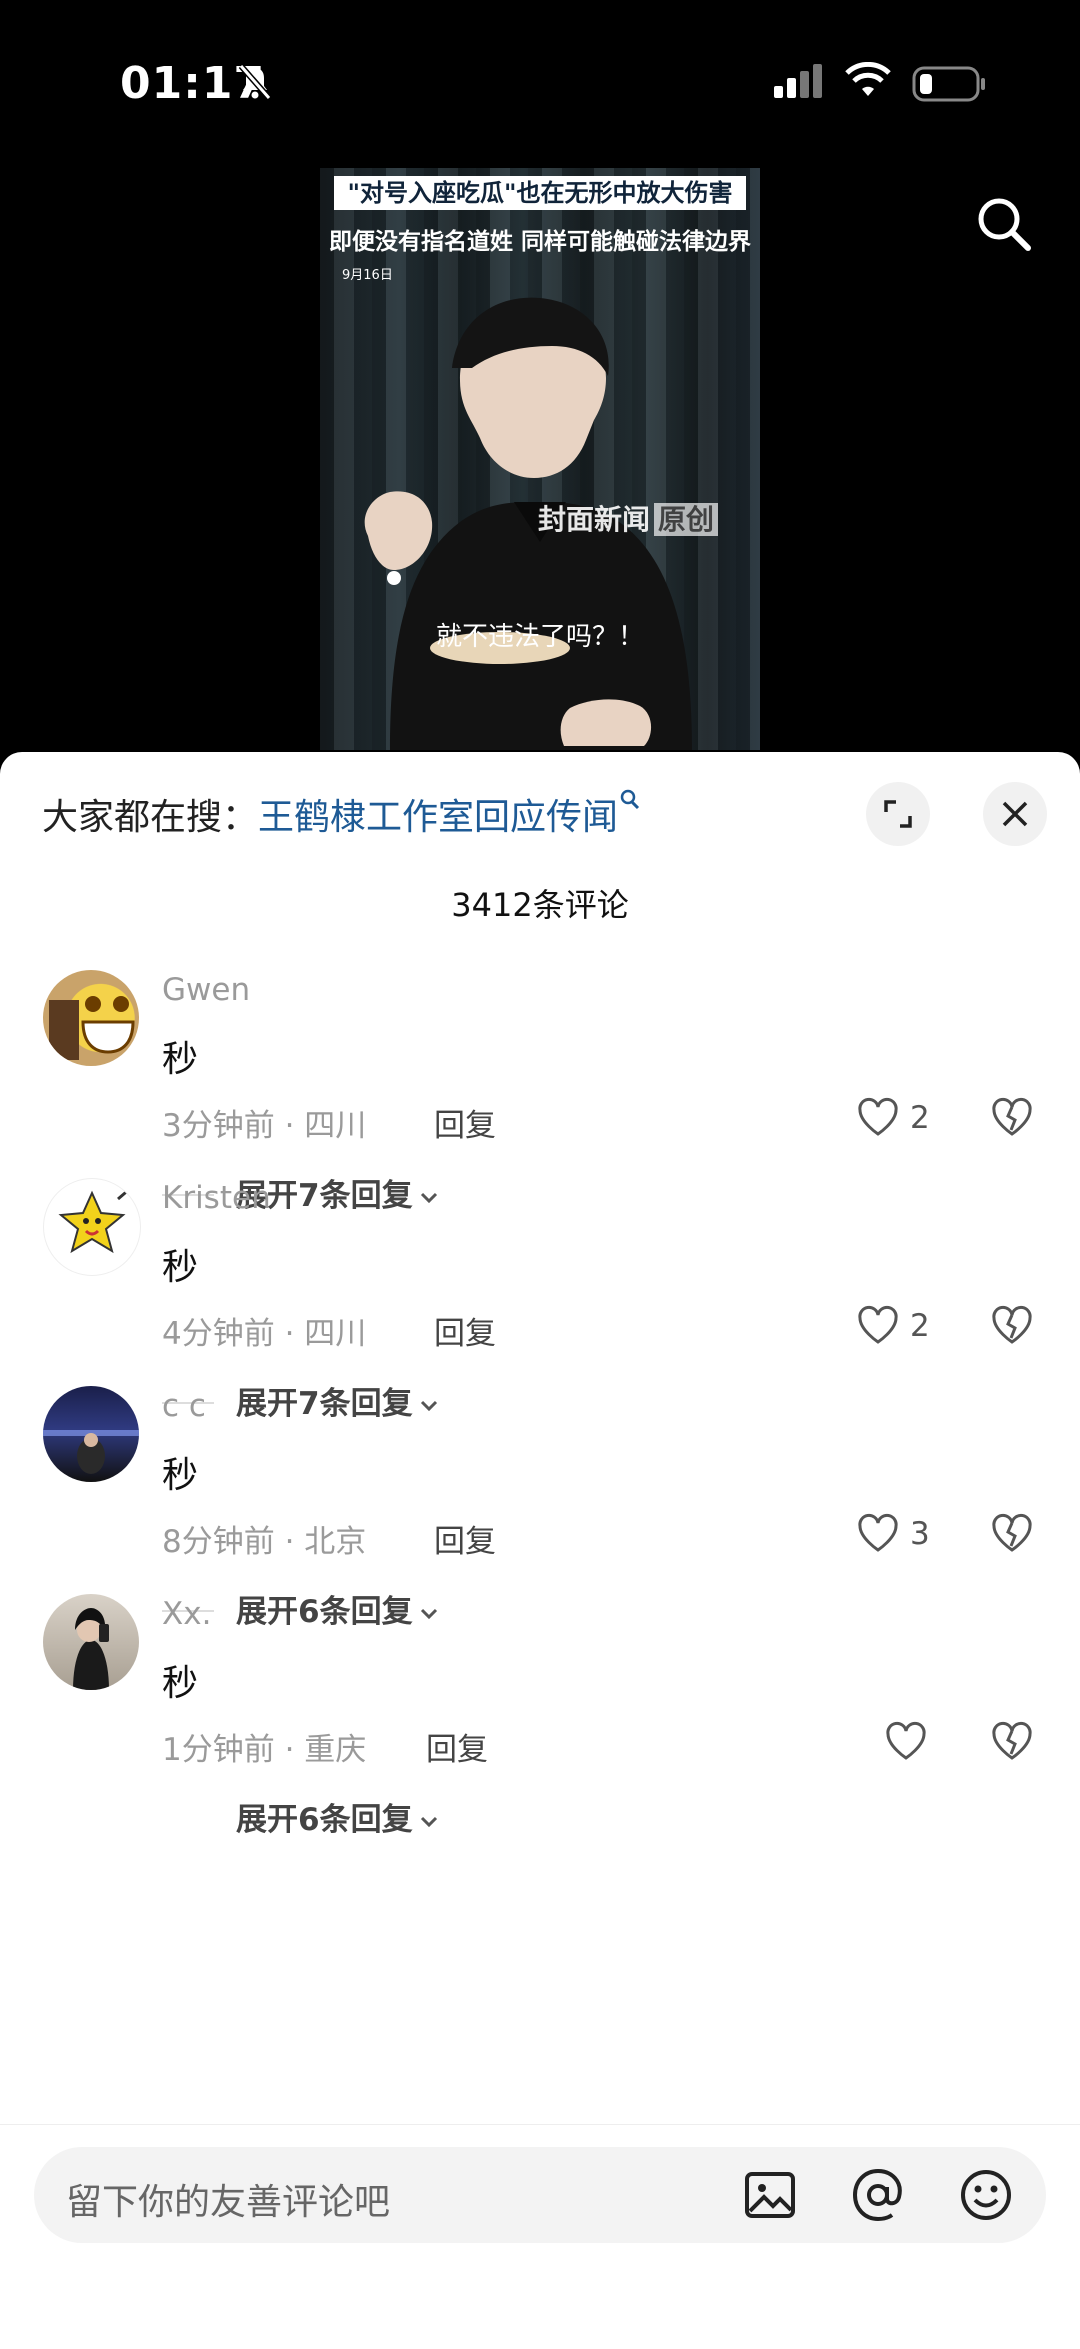 This screenshot has height=2349, width=1080. I want to click on fullscreen-icon, so click(898, 814).